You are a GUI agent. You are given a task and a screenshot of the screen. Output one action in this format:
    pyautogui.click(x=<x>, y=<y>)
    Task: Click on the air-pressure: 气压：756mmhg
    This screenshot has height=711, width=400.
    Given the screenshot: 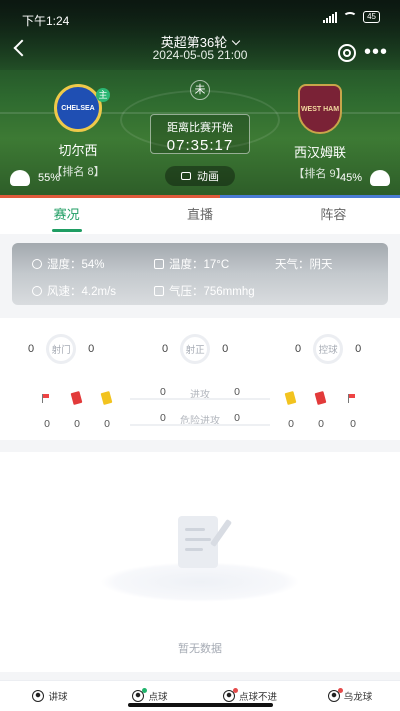 What is the action you would take?
    pyautogui.click(x=212, y=292)
    